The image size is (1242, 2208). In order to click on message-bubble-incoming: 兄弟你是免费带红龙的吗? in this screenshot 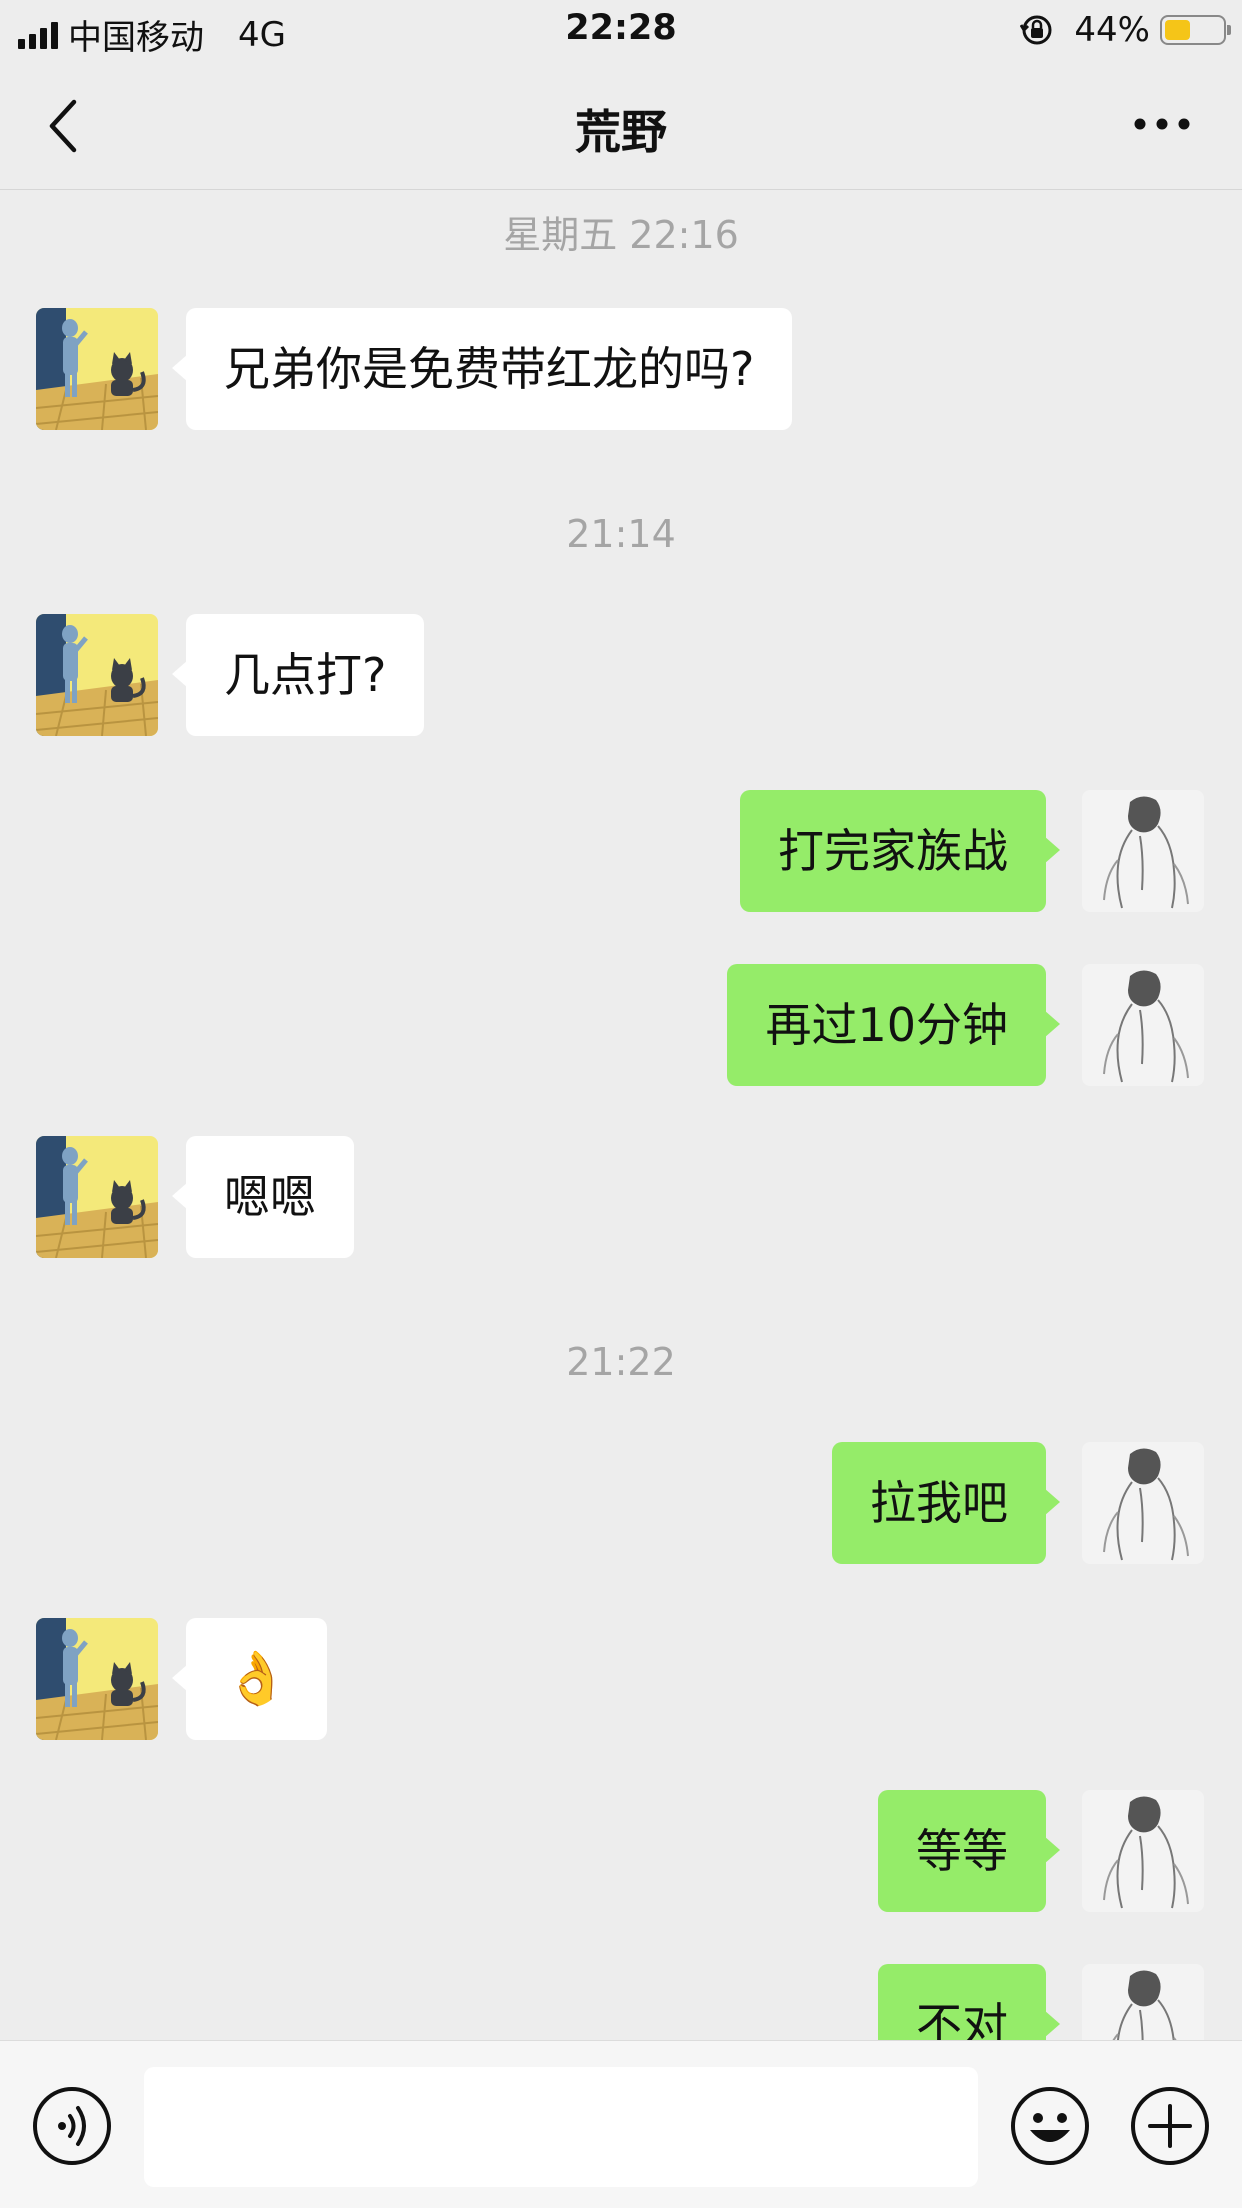, I will do `click(482, 369)`.